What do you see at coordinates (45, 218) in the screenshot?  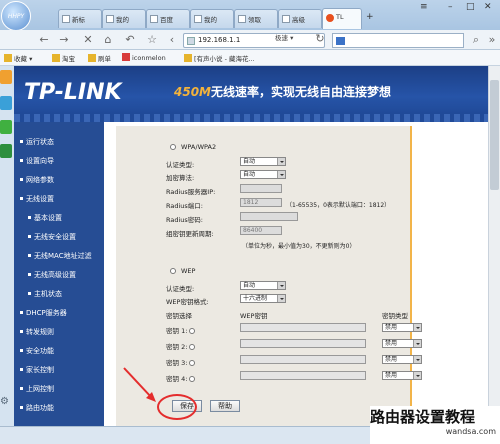 I see `menu-item-basic: 基本设置` at bounding box center [45, 218].